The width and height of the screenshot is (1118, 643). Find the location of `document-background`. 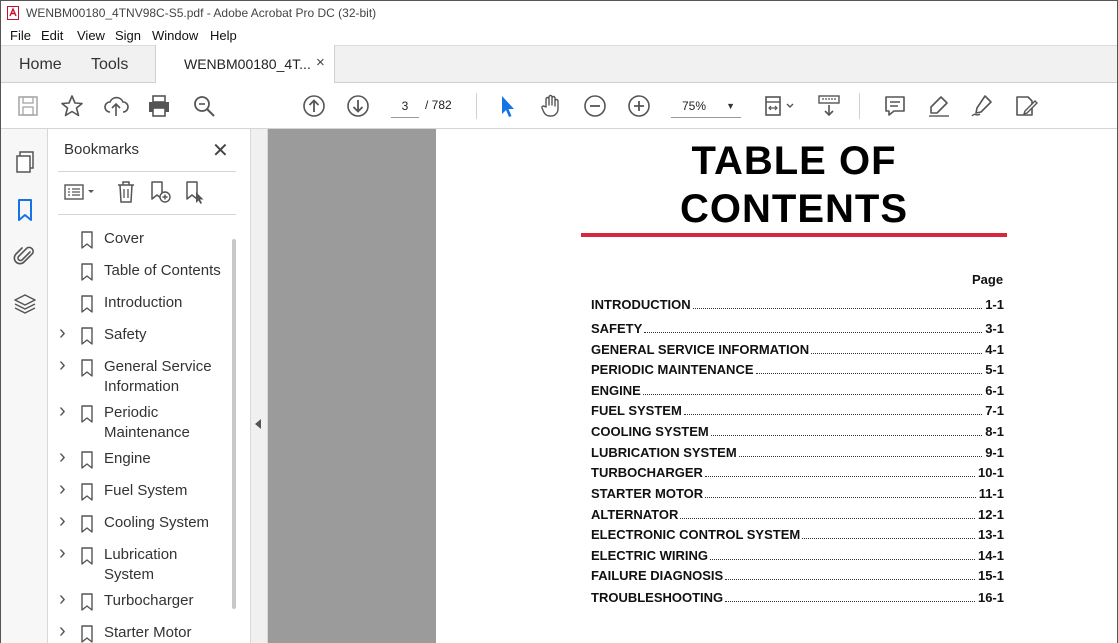

document-background is located at coordinates (352, 386).